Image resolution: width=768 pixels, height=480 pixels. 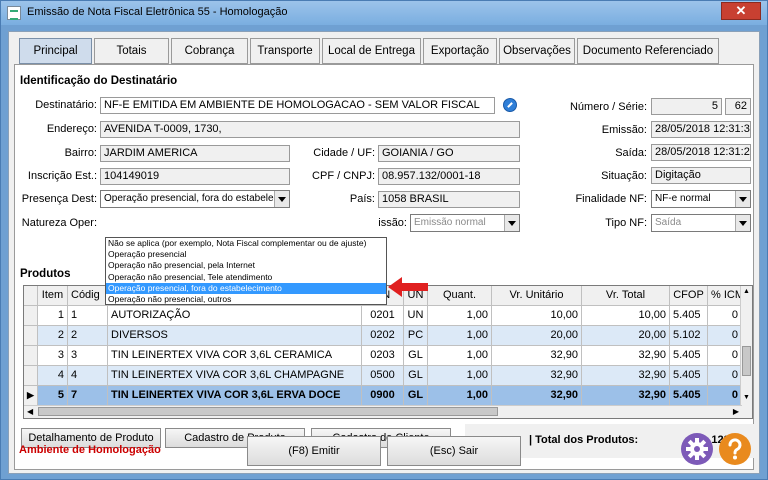 I want to click on hscroll-thumb, so click(x=268, y=411).